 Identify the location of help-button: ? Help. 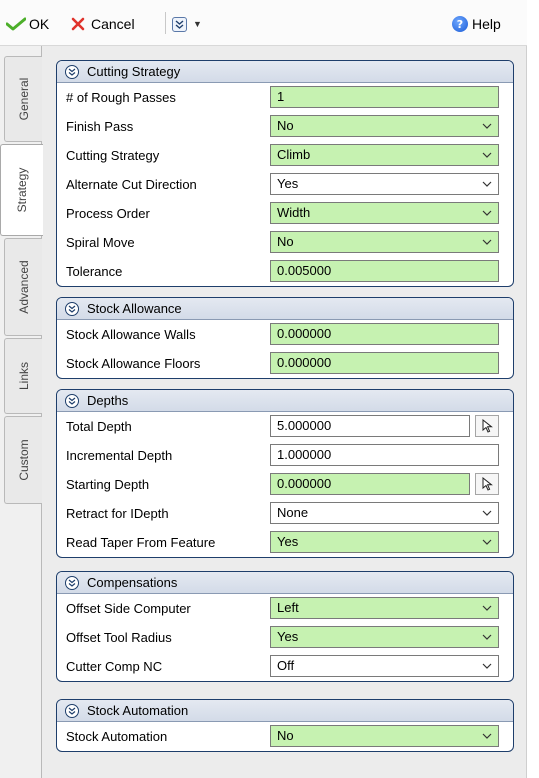
(476, 24).